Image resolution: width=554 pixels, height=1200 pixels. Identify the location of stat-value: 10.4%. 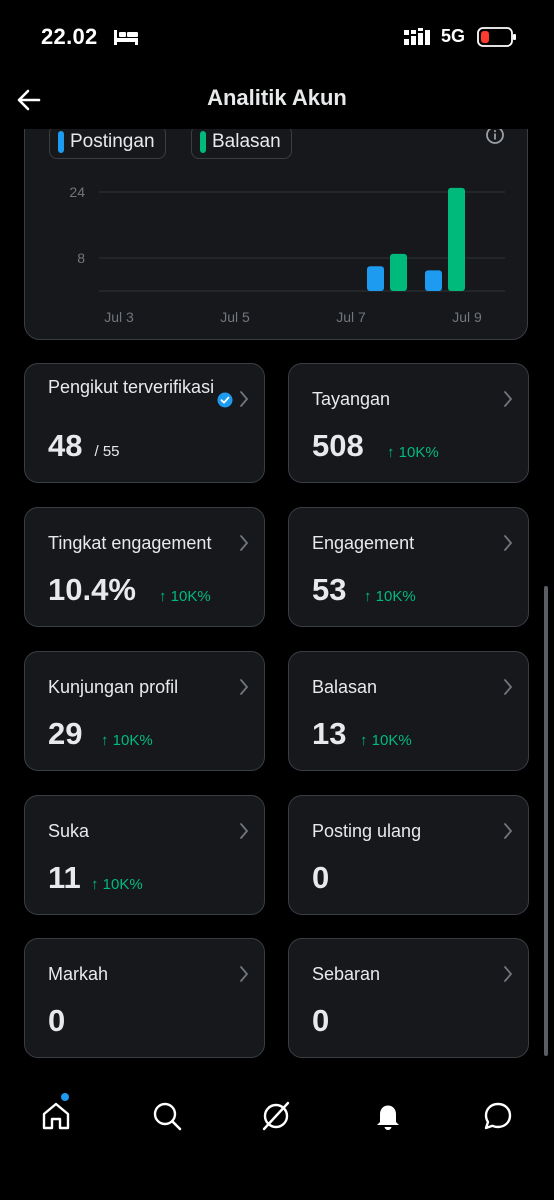
(92, 589).